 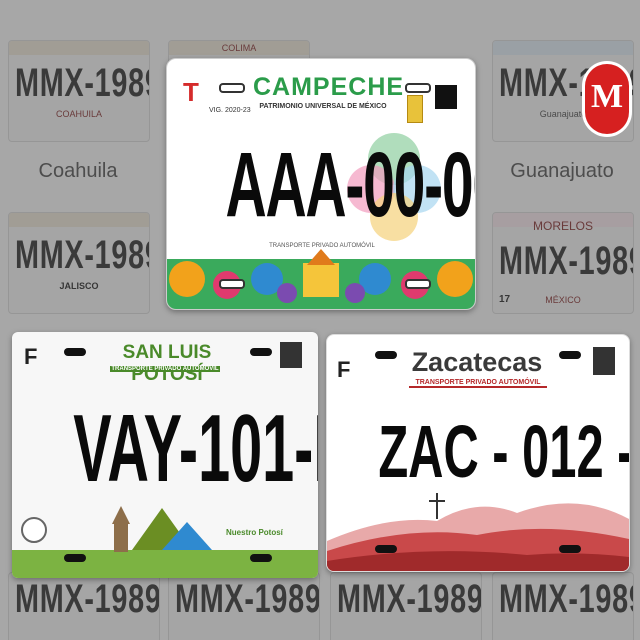 I want to click on plate-registration-number: ZAC - 012 - A, so click(x=503, y=451).